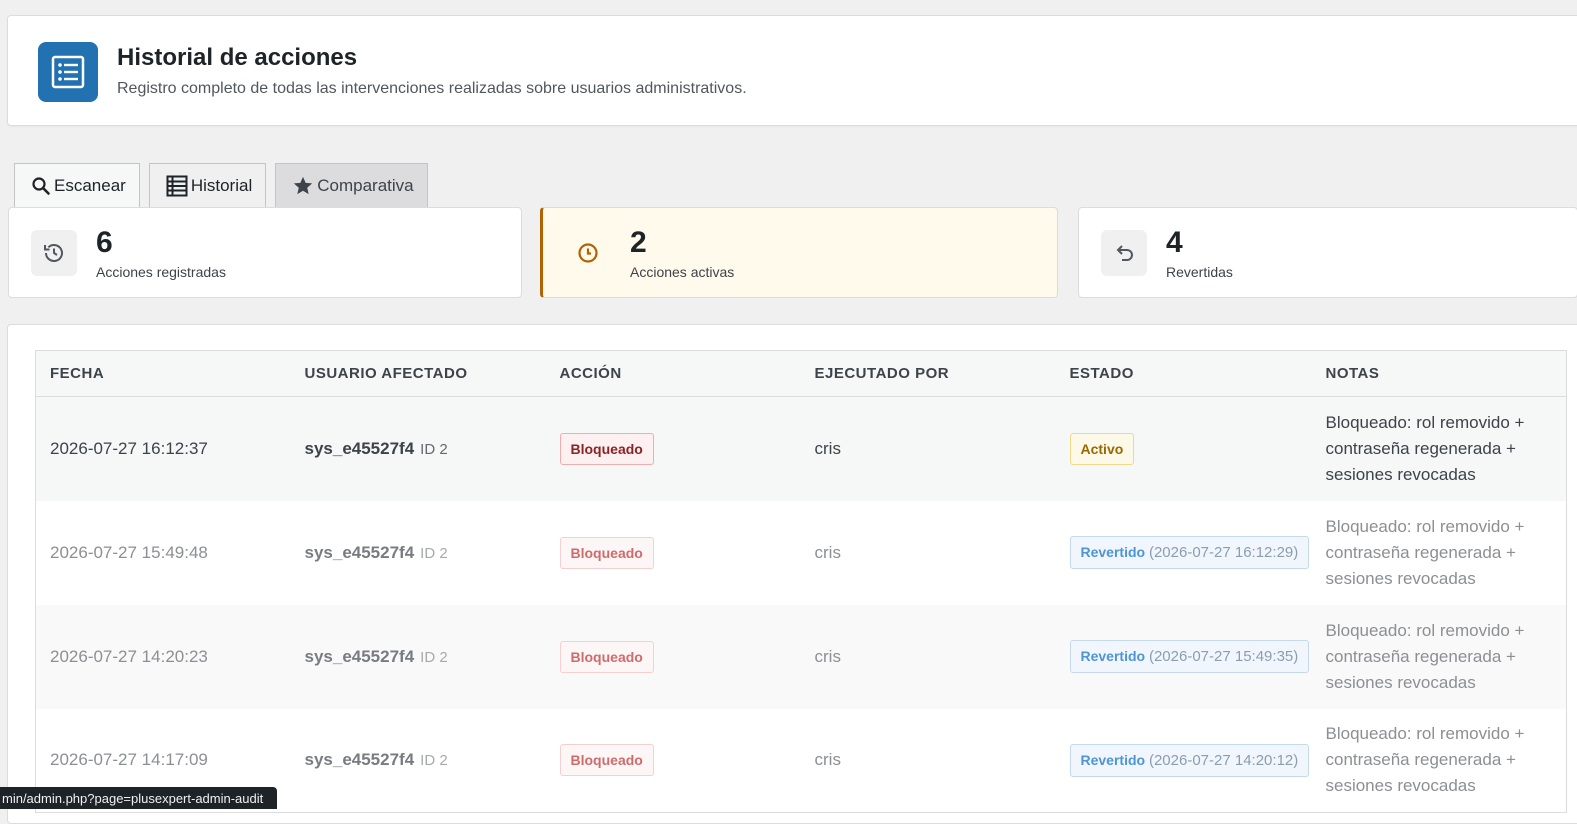 The height and width of the screenshot is (824, 1577). I want to click on cell-fecha: 2026-07-27 15:49:48, so click(129, 552).